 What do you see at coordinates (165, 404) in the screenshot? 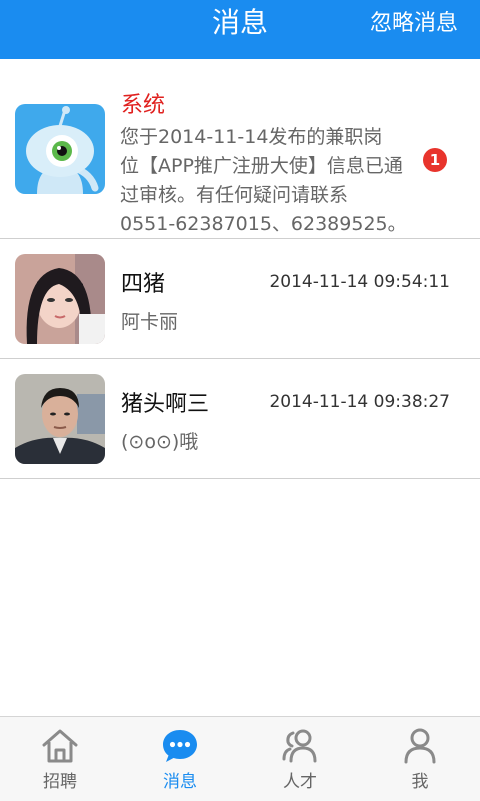
I see `sender-name: 猪头啊三` at bounding box center [165, 404].